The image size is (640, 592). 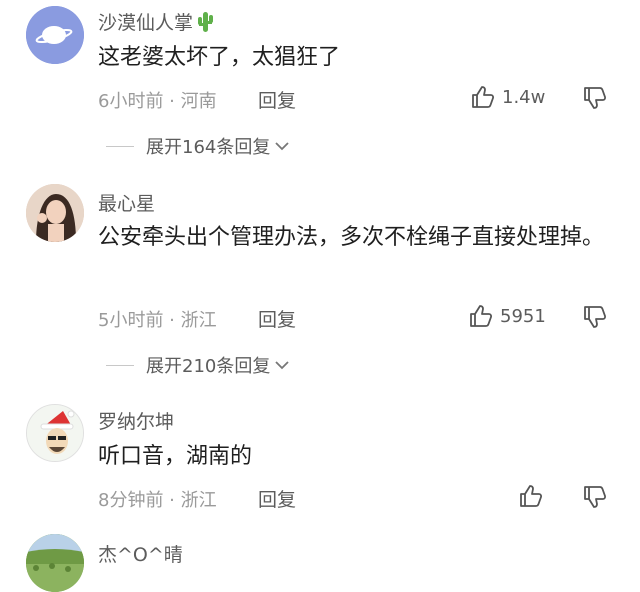 I want to click on field-avatar-icon, so click(x=55, y=563).